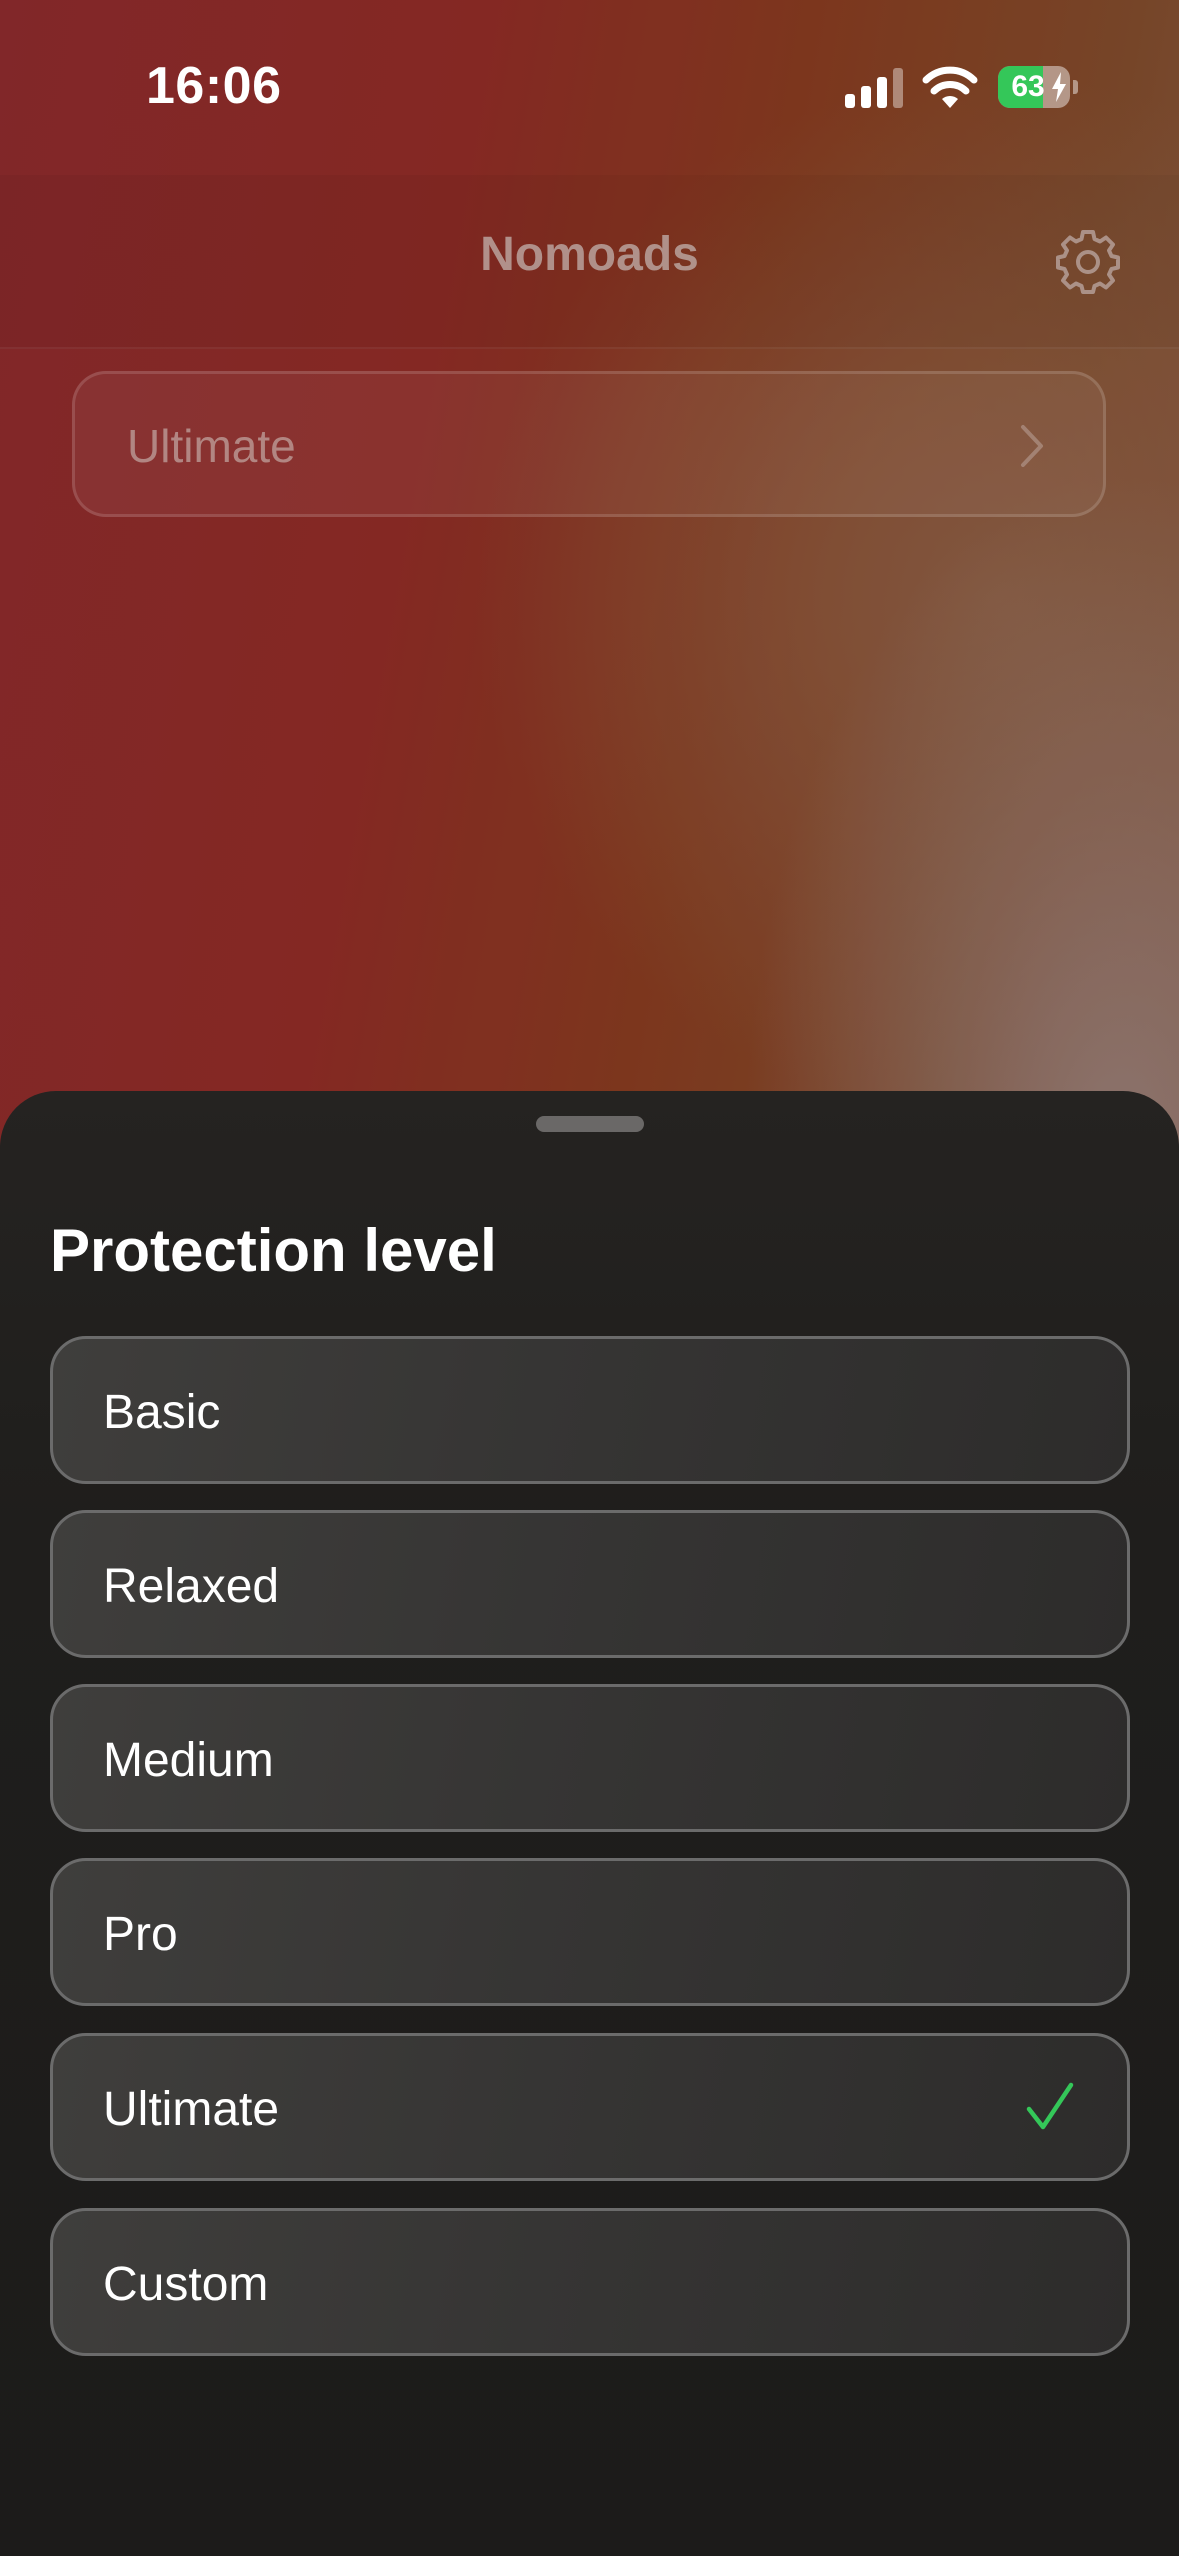 This screenshot has height=2556, width=1179. Describe the element at coordinates (186, 2284) in the screenshot. I see `option-label: Custom` at that location.